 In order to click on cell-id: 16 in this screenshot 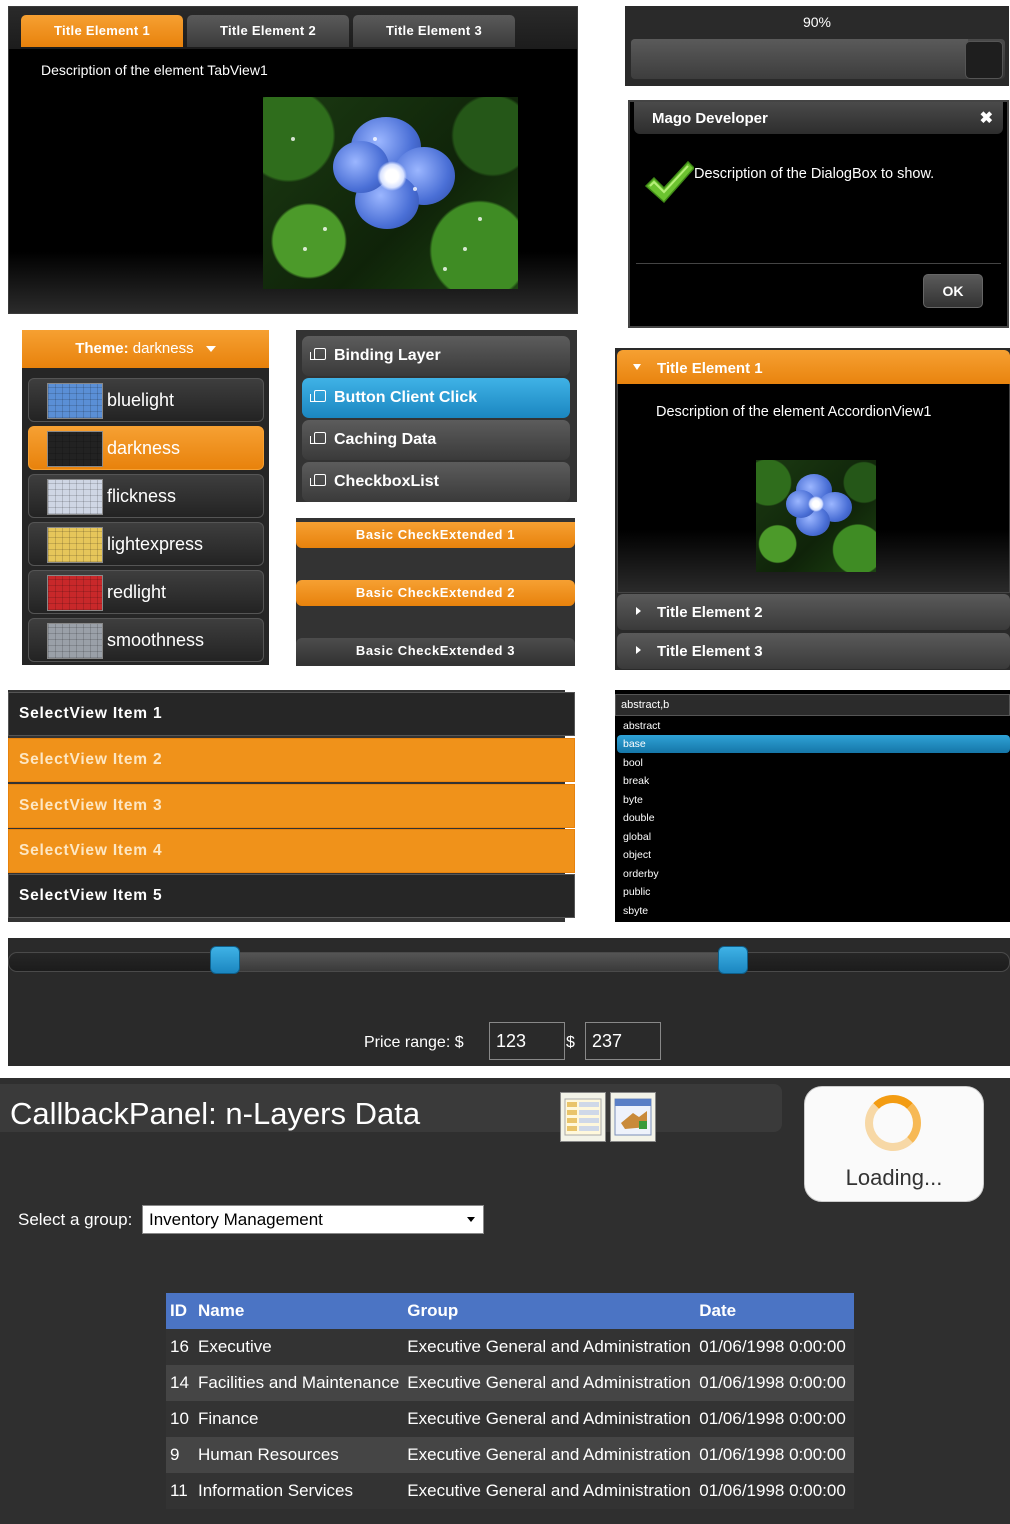, I will do `click(180, 1347)`.